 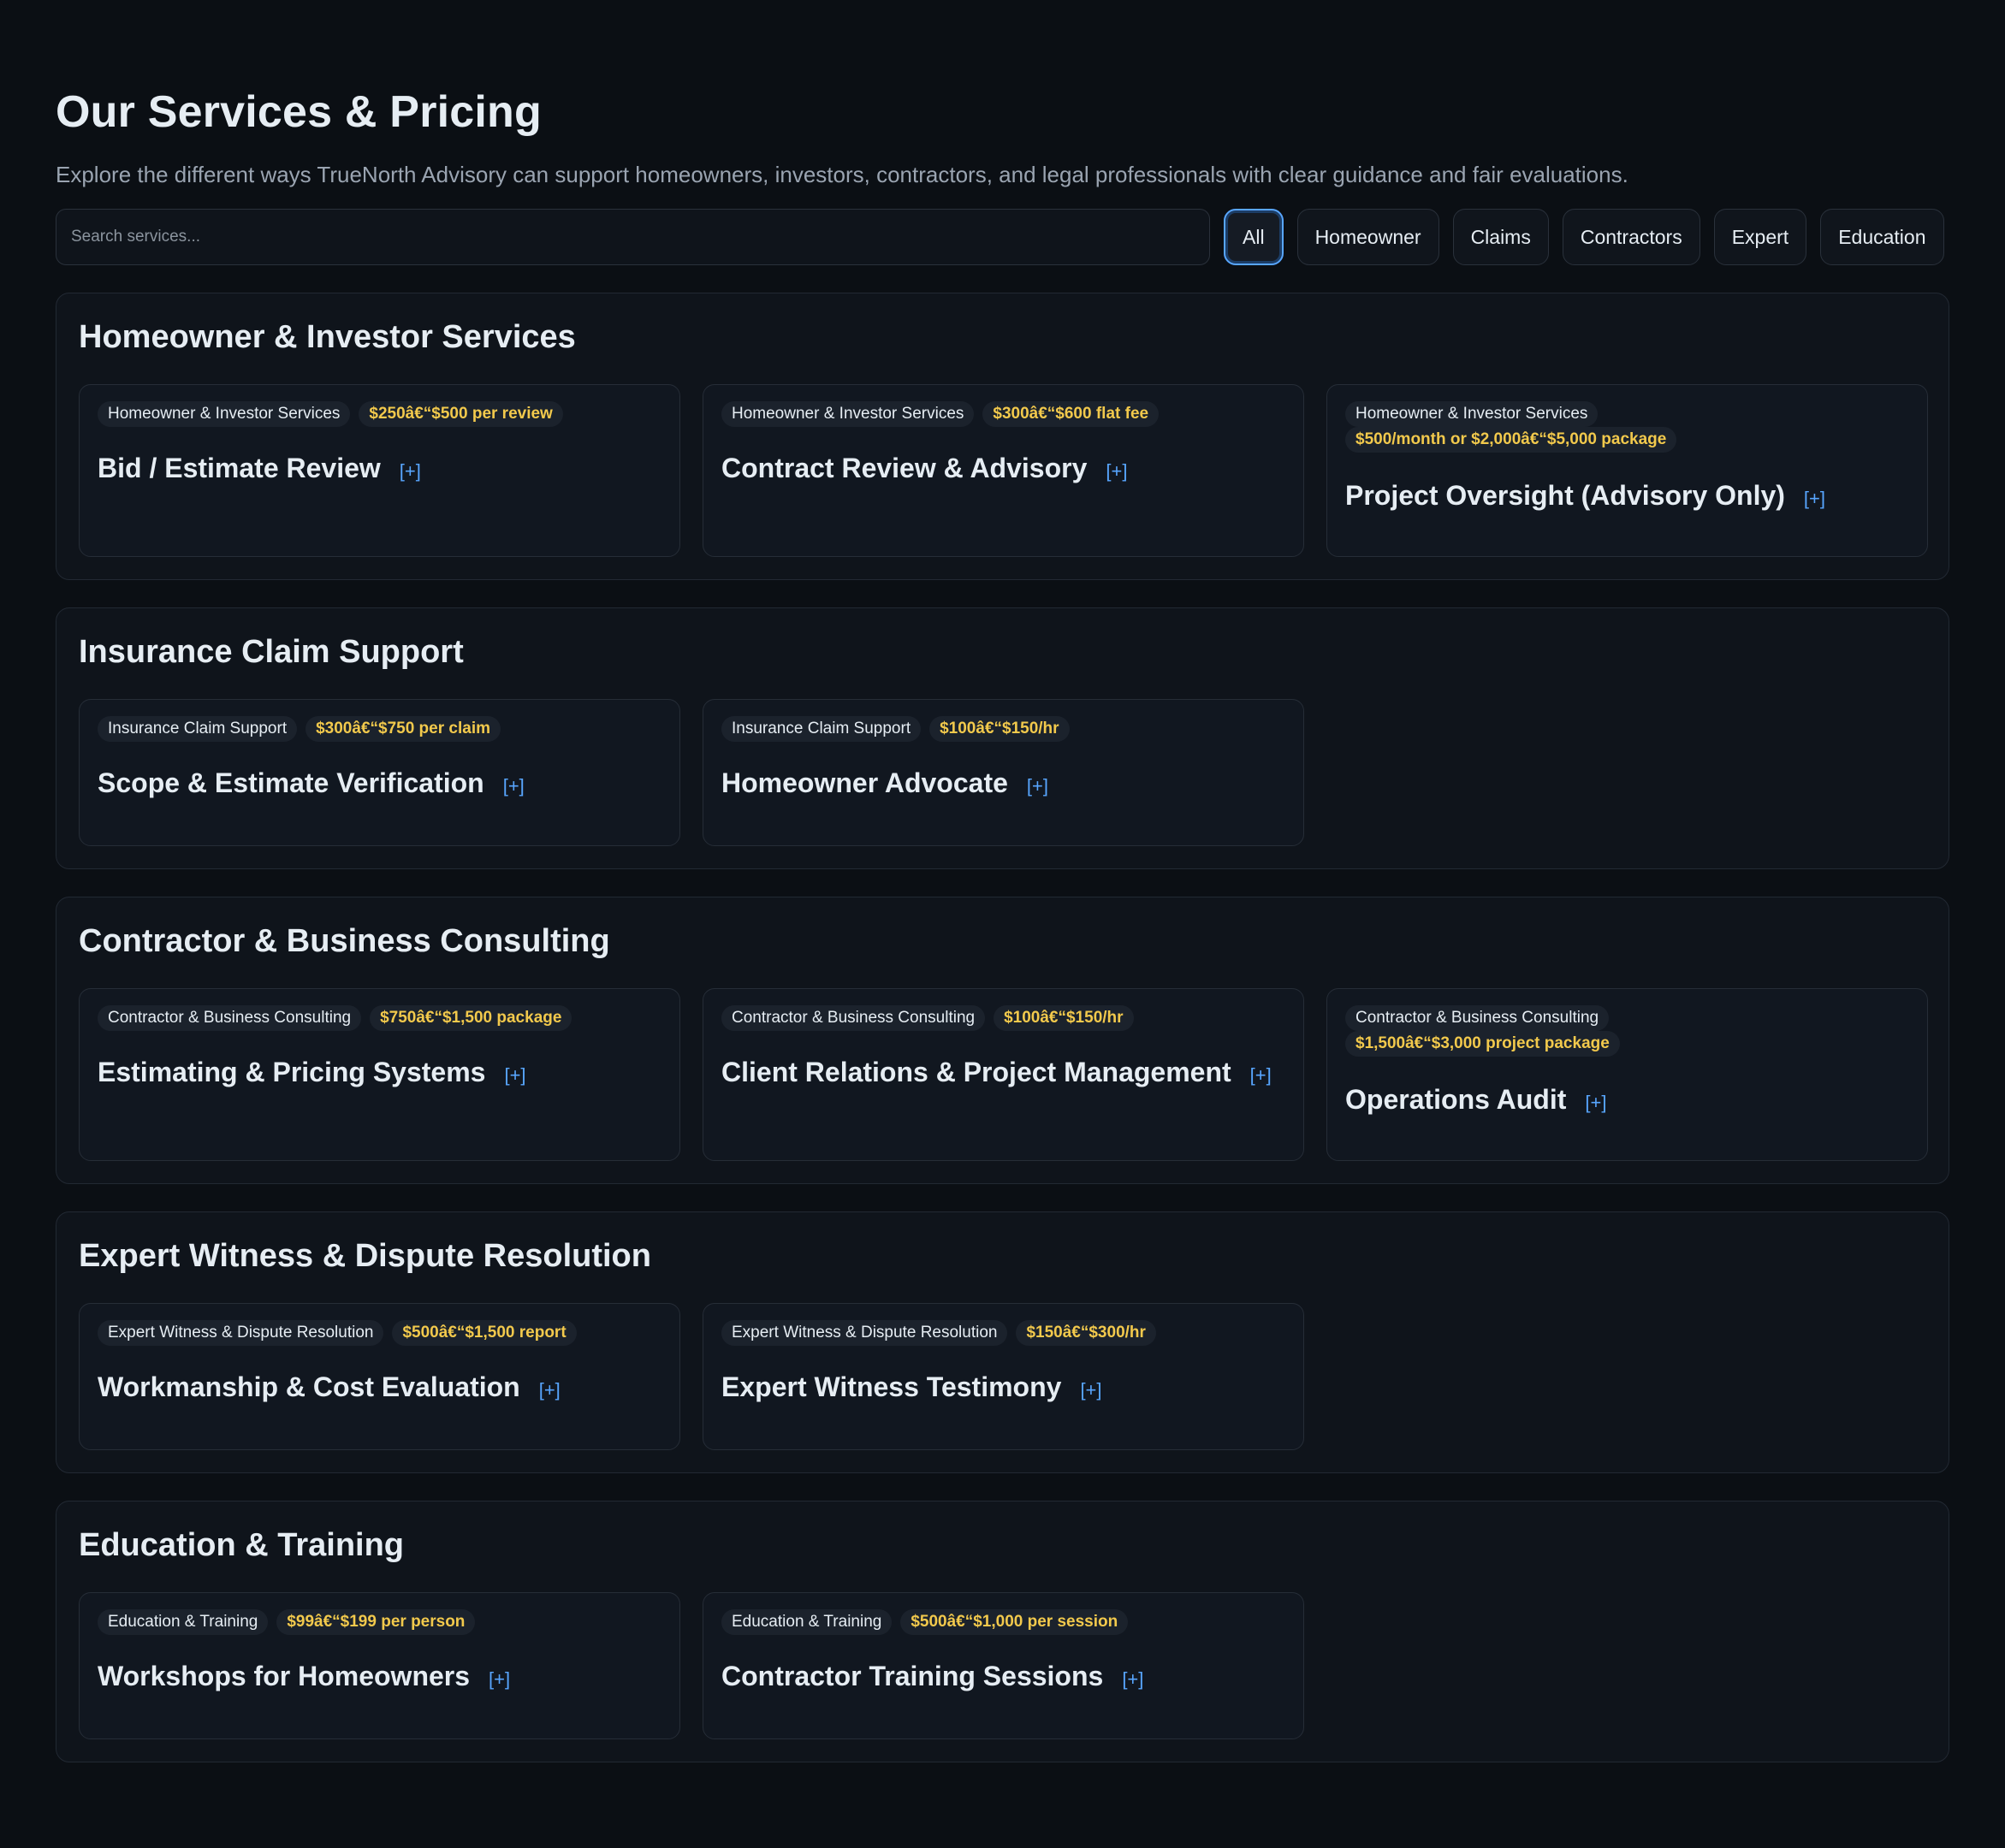 What do you see at coordinates (1482, 1044) in the screenshot?
I see `price-tag: $1,500â€“$3,000 project package` at bounding box center [1482, 1044].